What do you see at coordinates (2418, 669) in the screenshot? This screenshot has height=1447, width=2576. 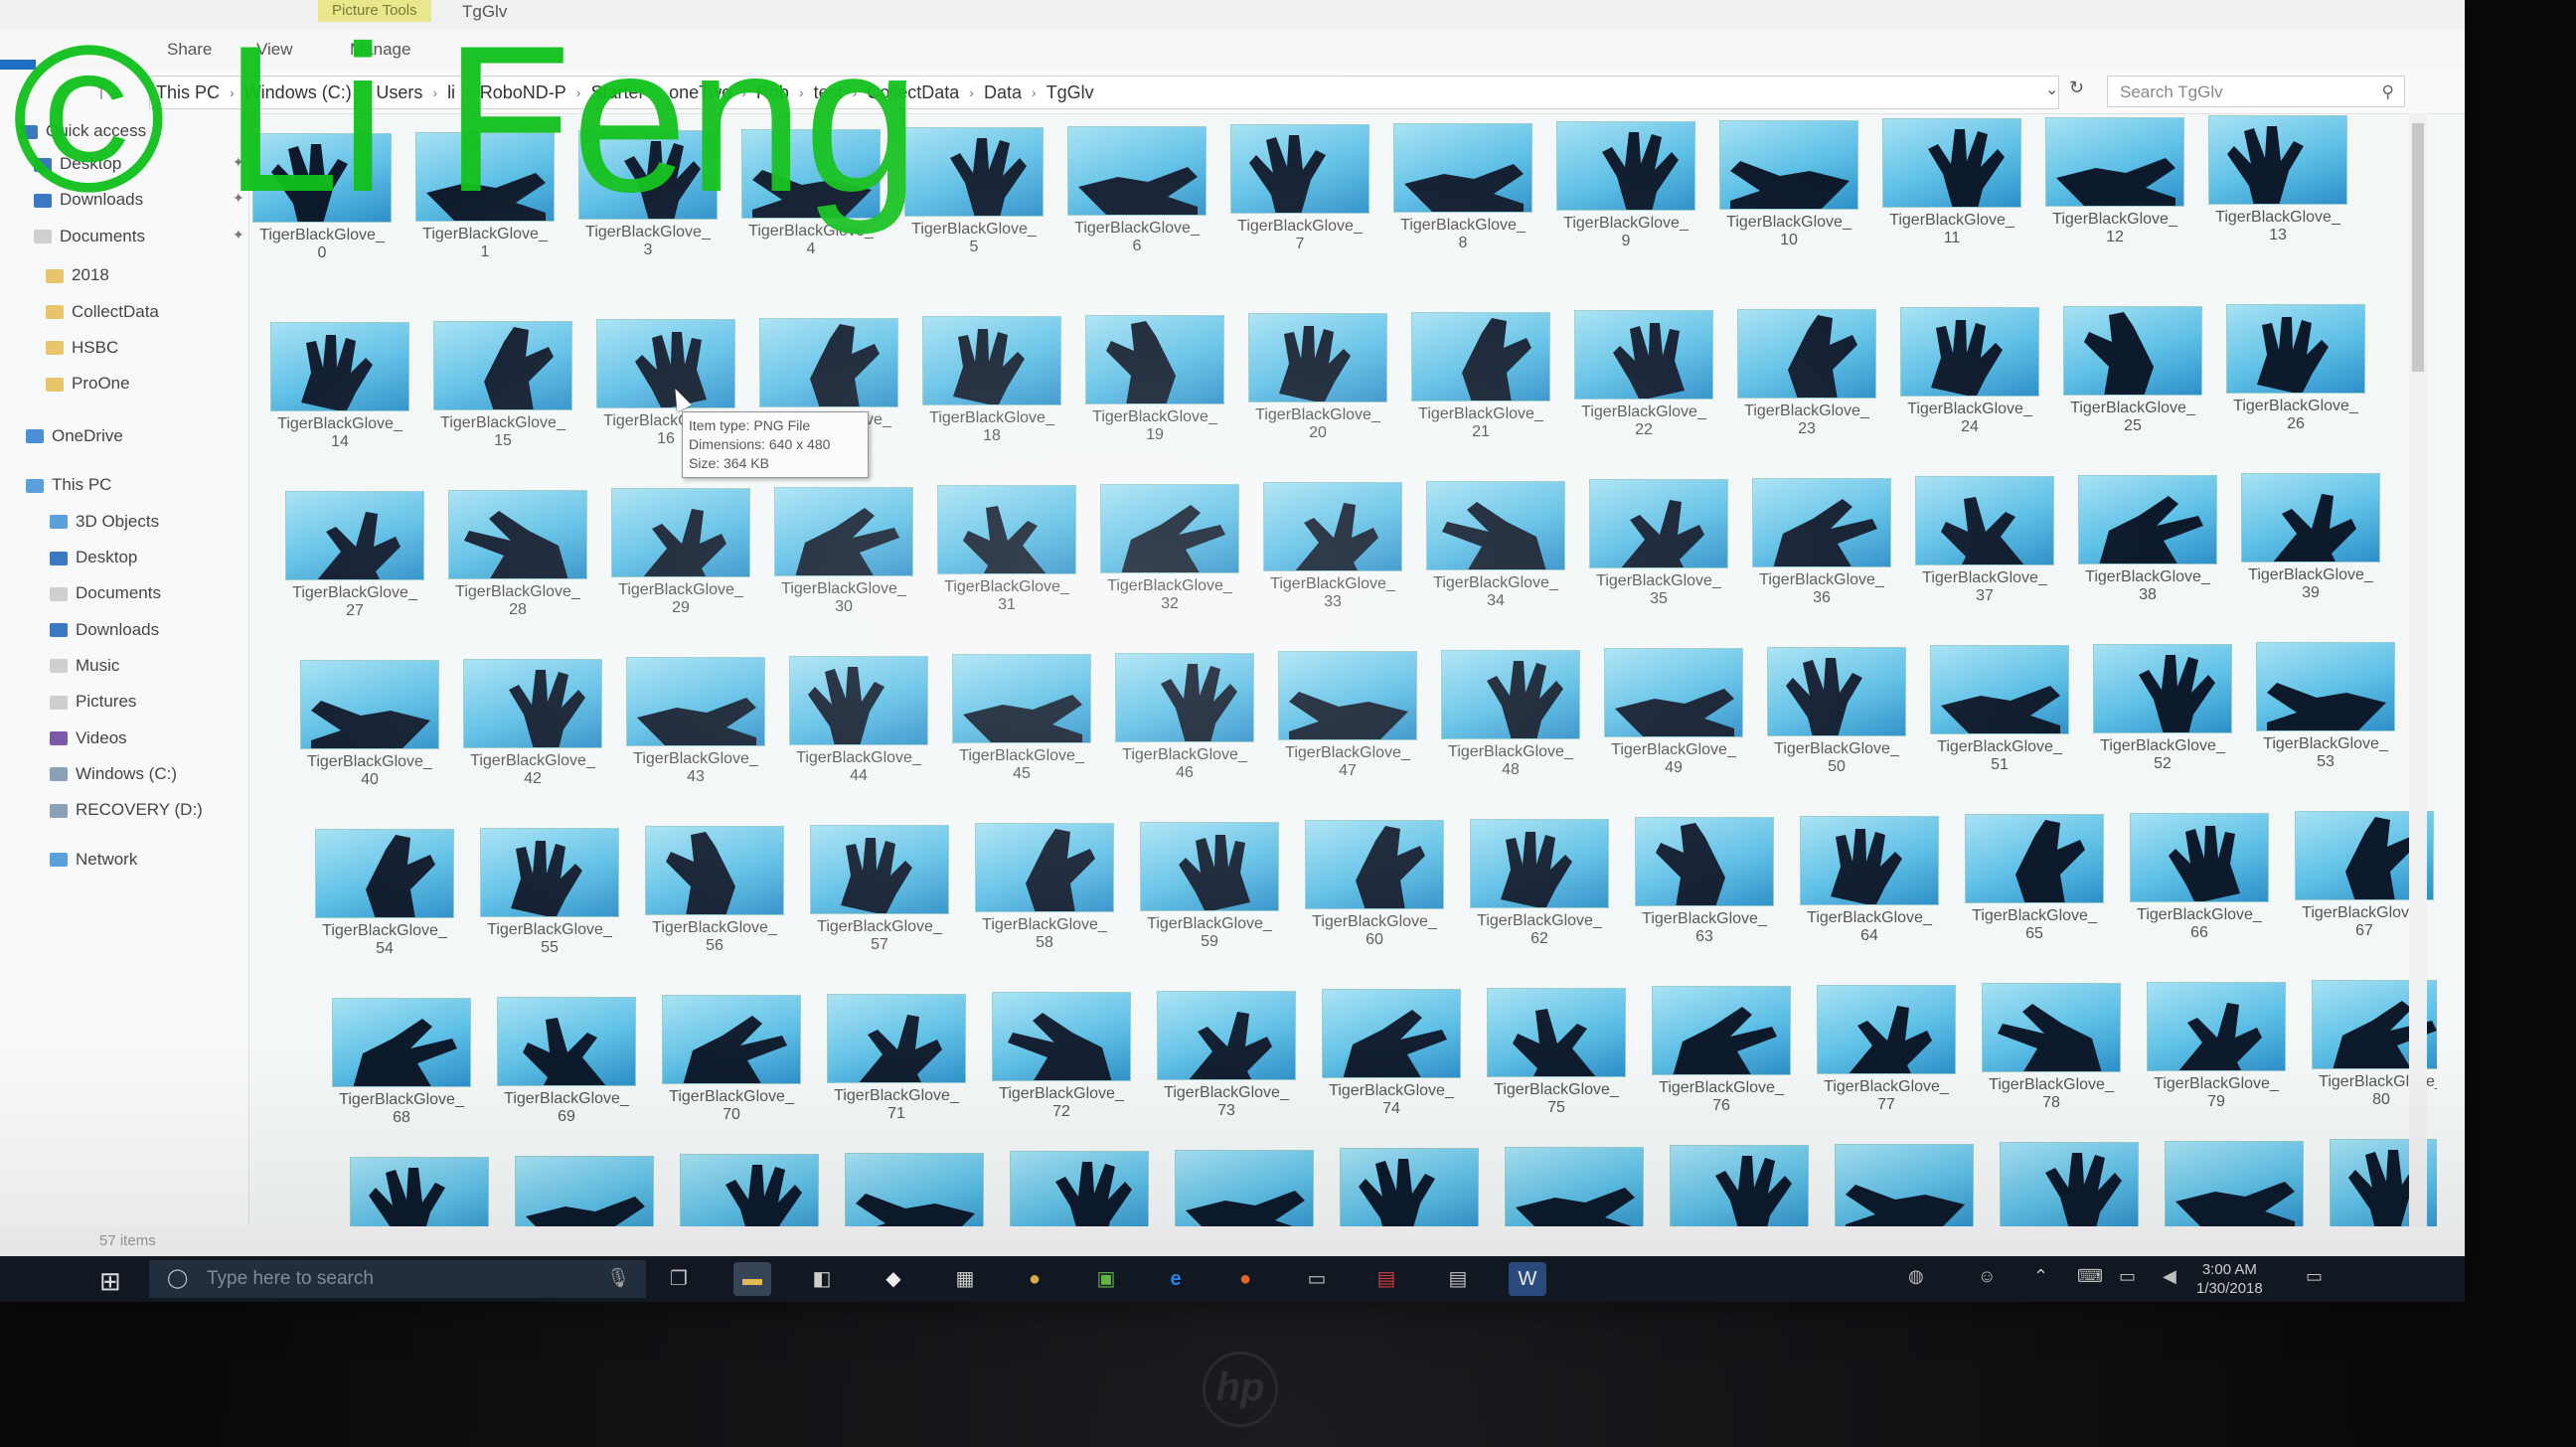 I see `scrollbar` at bounding box center [2418, 669].